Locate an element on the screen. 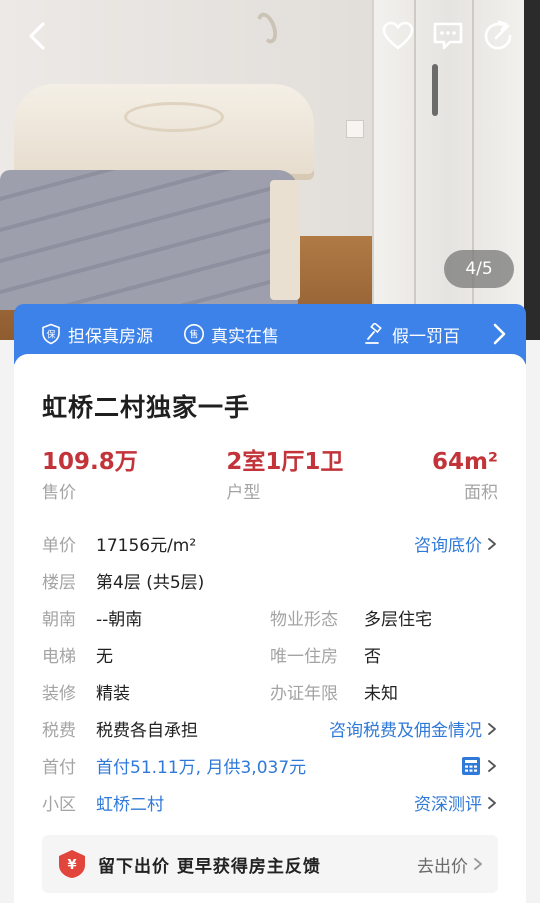  photo-bedframe is located at coordinates (285, 240).